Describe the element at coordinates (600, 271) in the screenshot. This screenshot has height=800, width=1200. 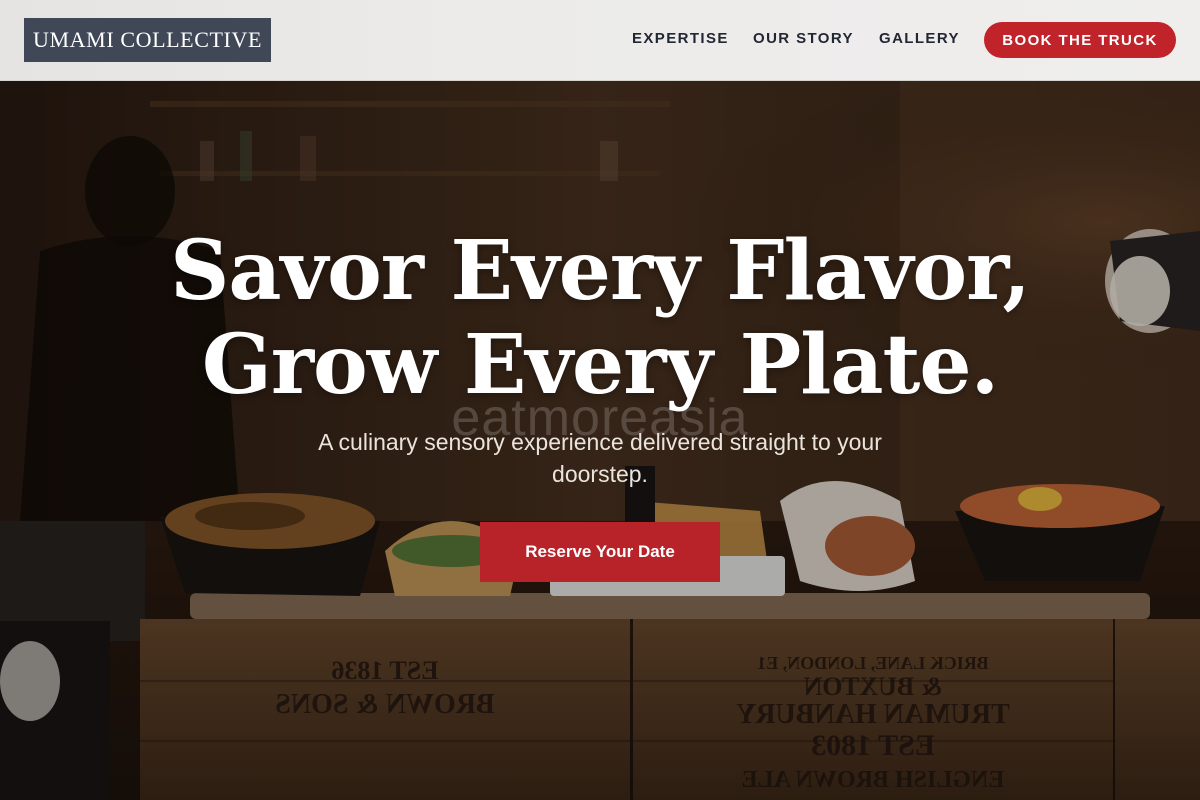
I see `hero-headline-line1: Savor Every Flavor,` at that location.